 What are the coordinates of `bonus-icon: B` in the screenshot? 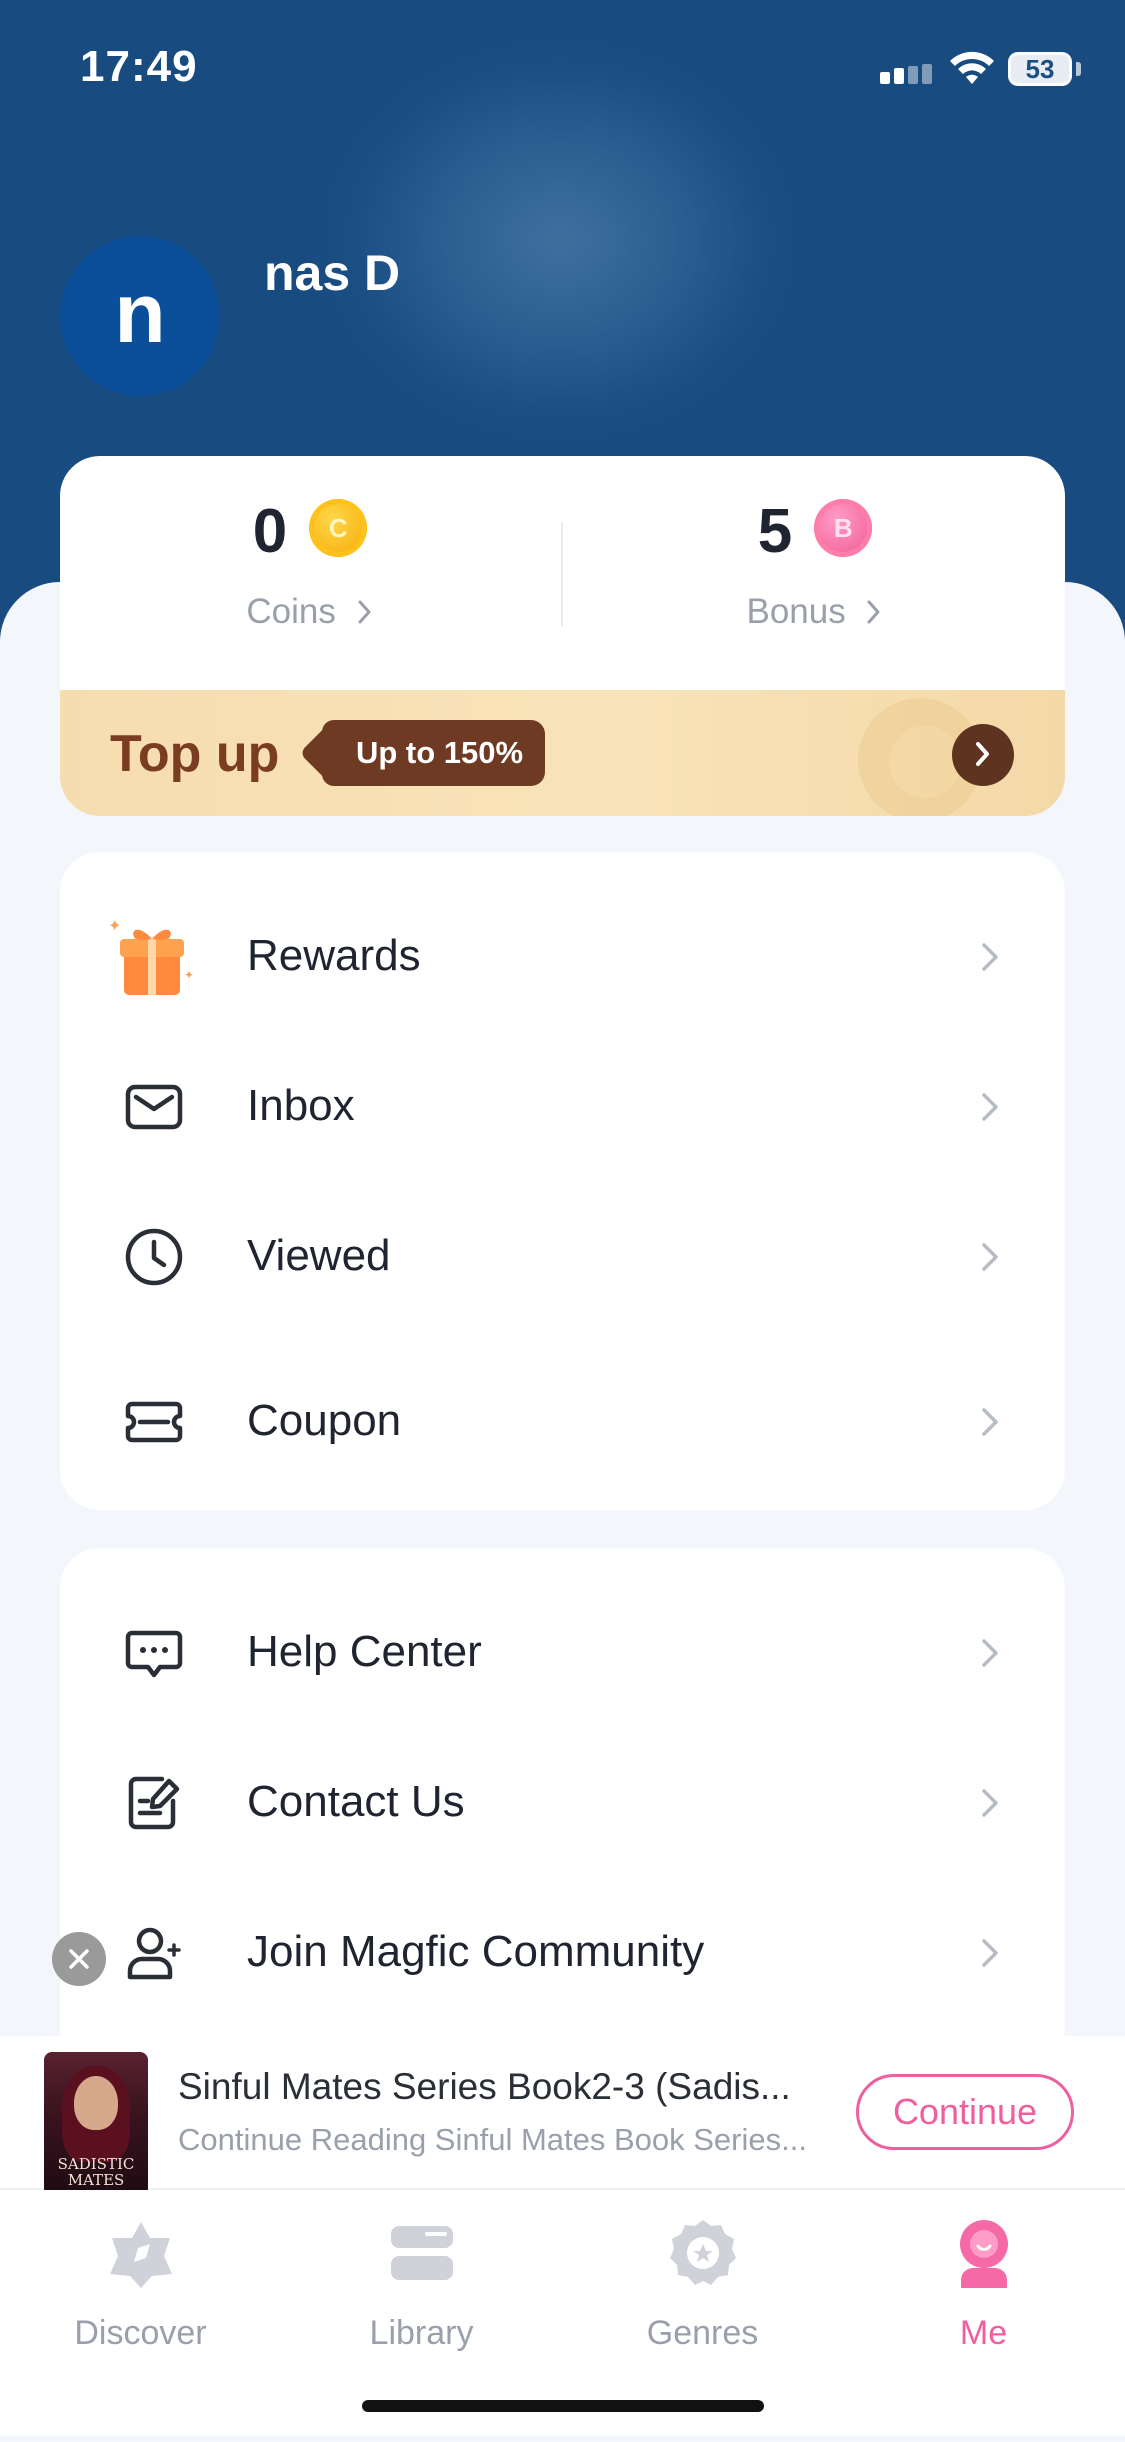 It's located at (843, 527).